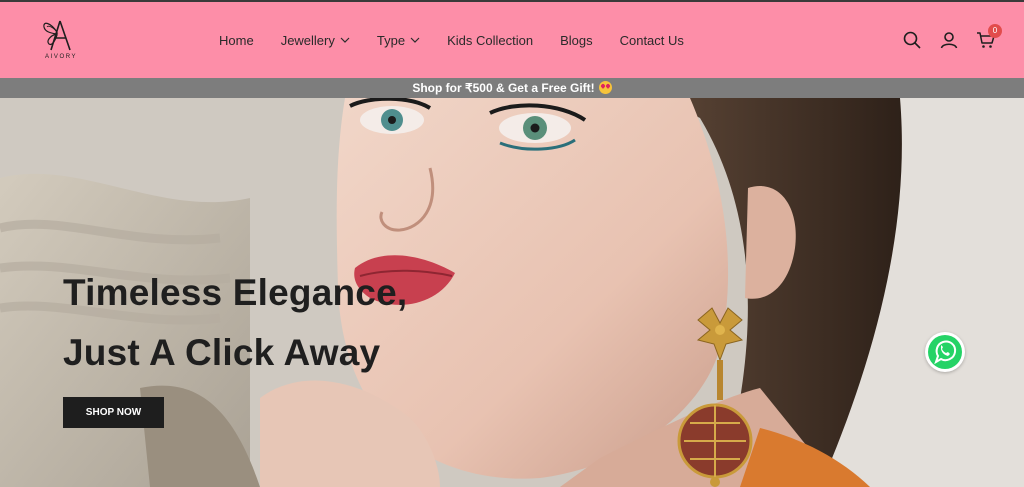 This screenshot has height=487, width=1024. I want to click on promo-bar: Shop for ₹500 & Get a Free Gift!, so click(512, 88).